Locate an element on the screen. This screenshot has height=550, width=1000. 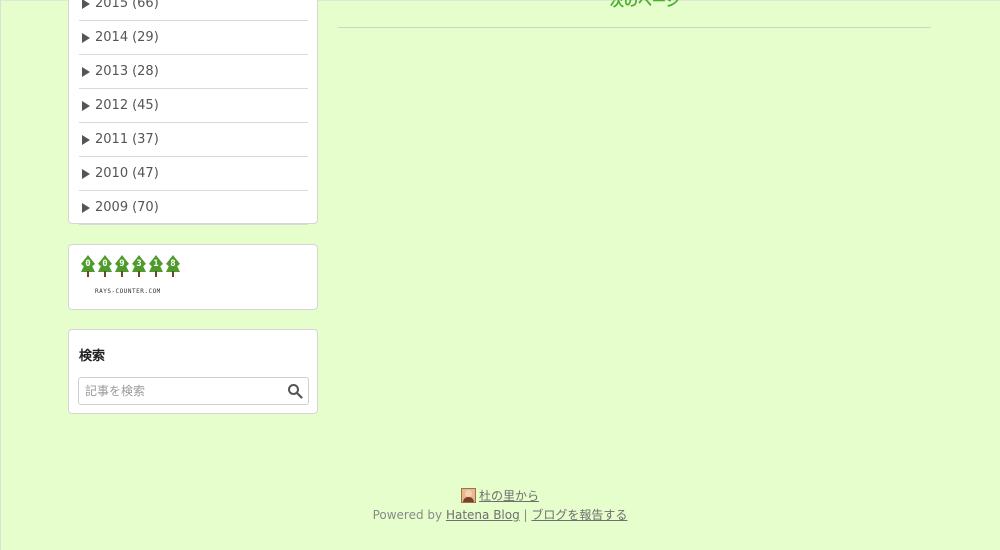
search-box is located at coordinates (193, 391).